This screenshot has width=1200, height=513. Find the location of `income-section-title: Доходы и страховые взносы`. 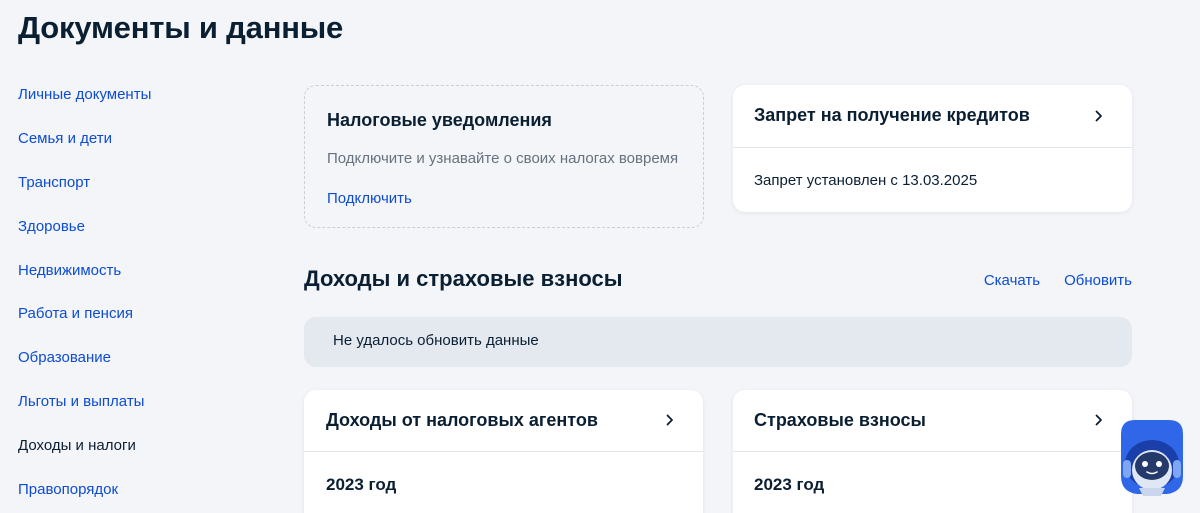

income-section-title: Доходы и страховые взносы is located at coordinates (463, 278).